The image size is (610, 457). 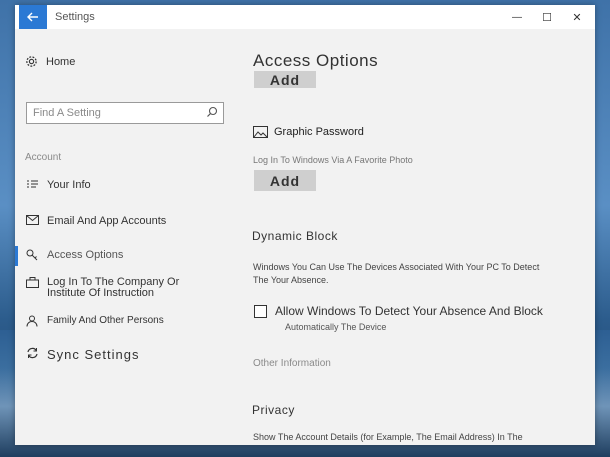 I want to click on sidebar-item-label: Your Info, so click(x=69, y=185).